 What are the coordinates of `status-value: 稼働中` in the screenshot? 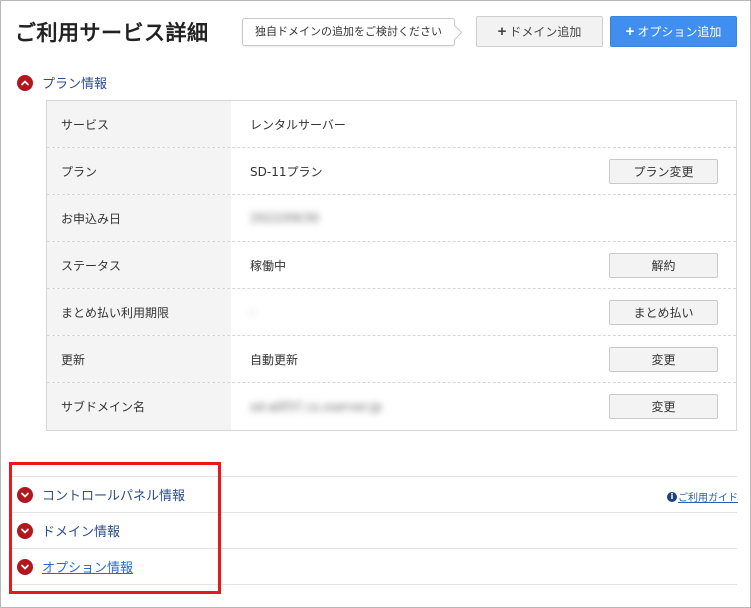 It's located at (268, 265).